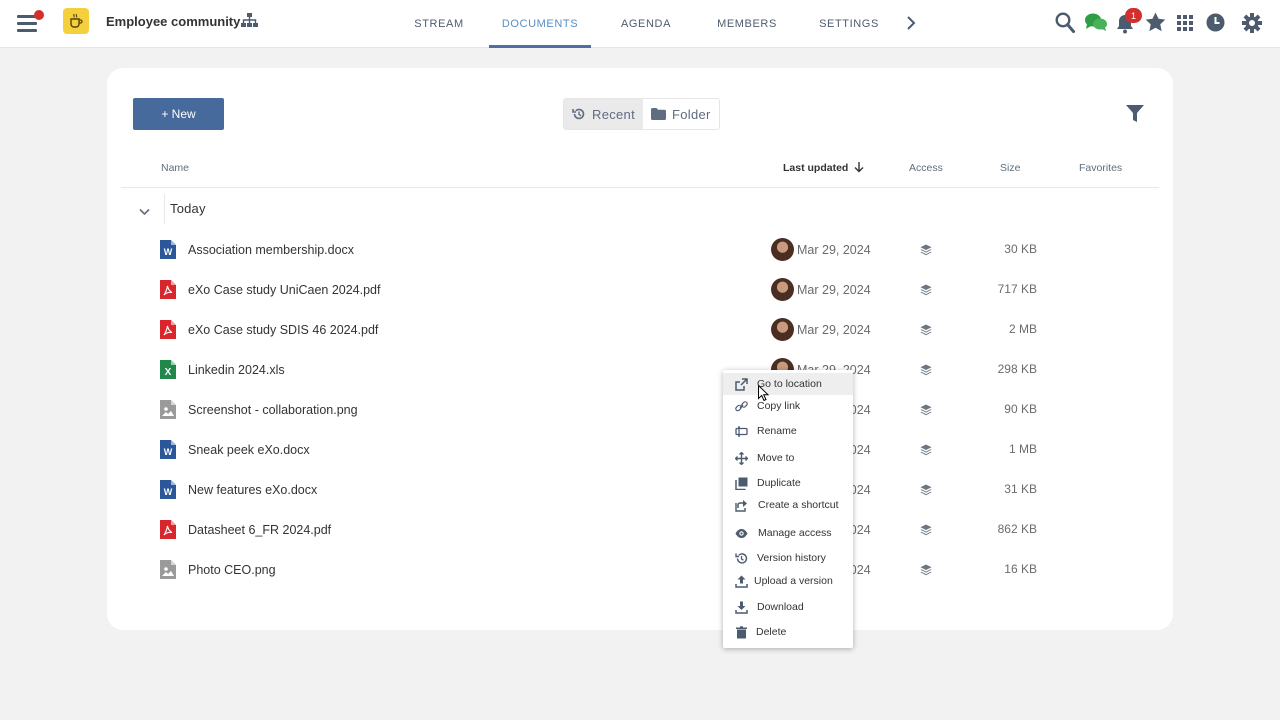 The height and width of the screenshot is (720, 1280). I want to click on file-name: Datasheet 6_FR 2024.pdf, so click(259, 530).